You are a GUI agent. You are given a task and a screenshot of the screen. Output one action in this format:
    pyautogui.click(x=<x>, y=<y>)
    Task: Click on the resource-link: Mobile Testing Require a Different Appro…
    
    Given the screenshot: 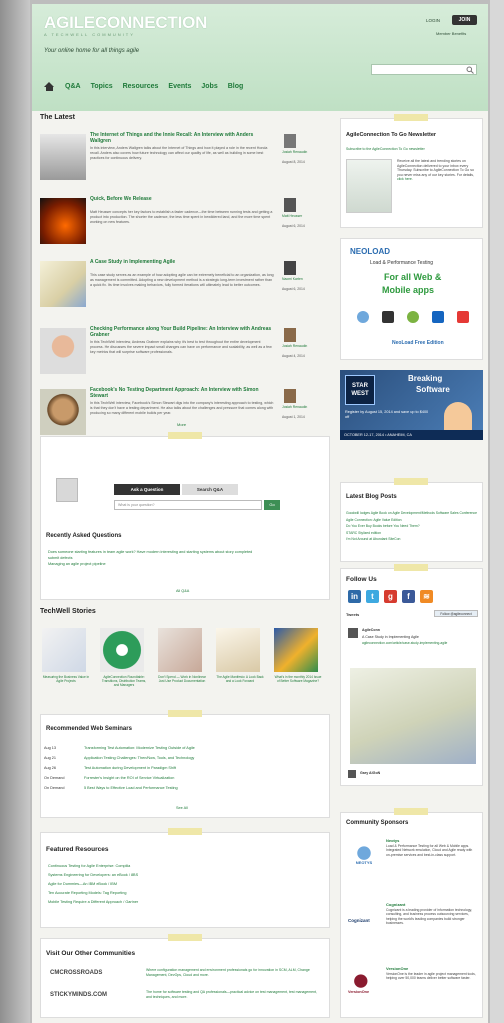 What is the action you would take?
    pyautogui.click(x=186, y=902)
    